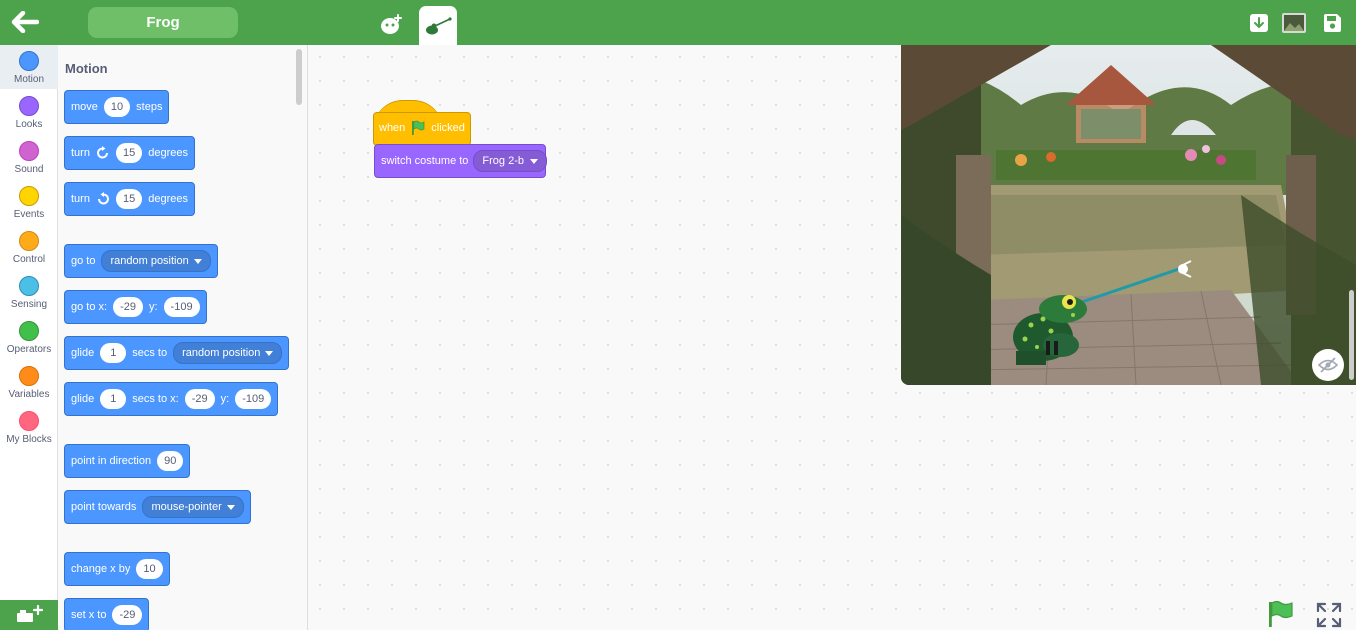  I want to click on category-variables: Variables, so click(29, 382).